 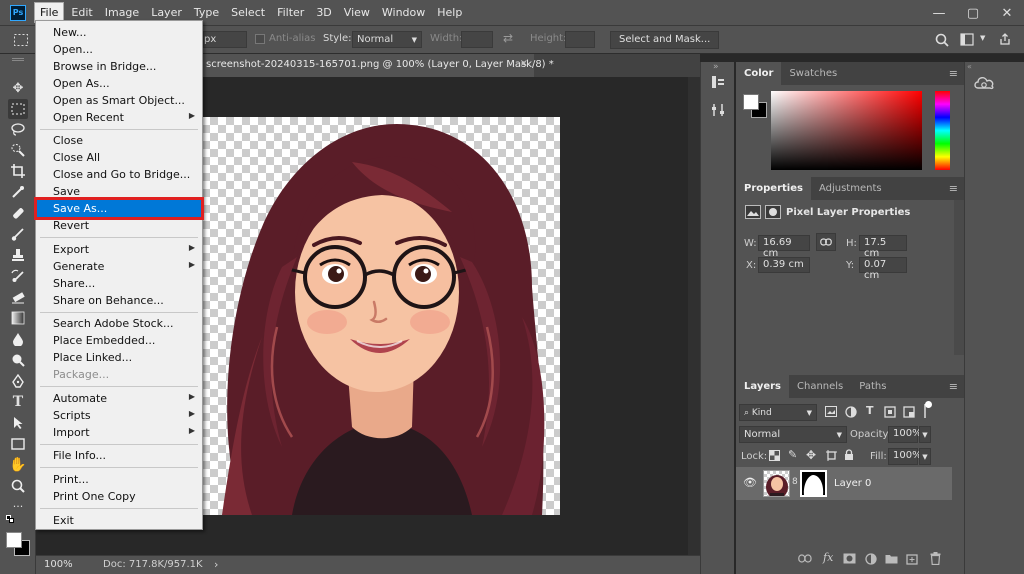 What do you see at coordinates (11, 520) in the screenshot?
I see `default-colors-icon` at bounding box center [11, 520].